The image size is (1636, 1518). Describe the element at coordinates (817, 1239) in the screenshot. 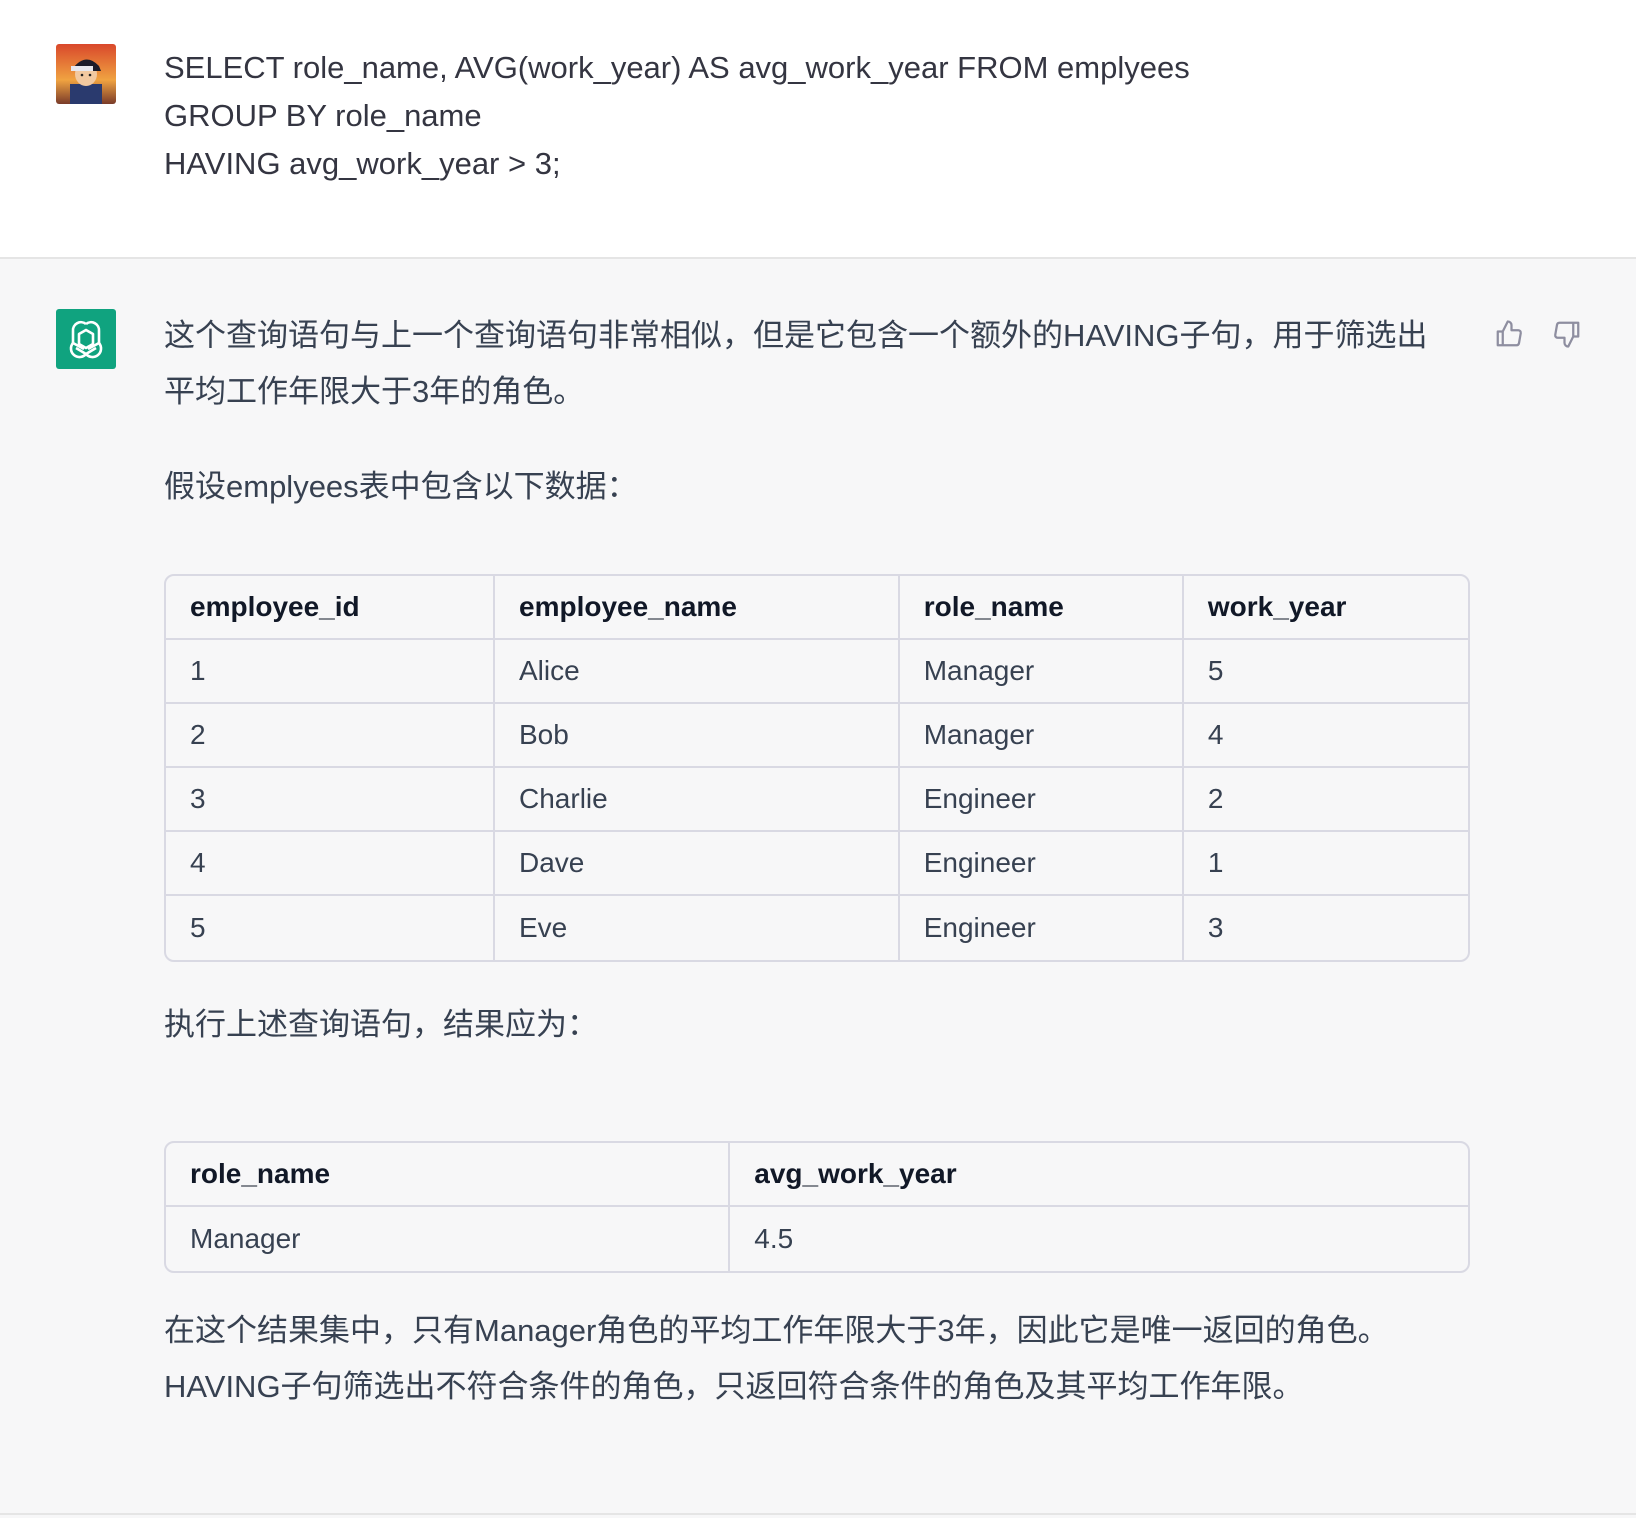

I see `table-row: Manager 4.5` at that location.